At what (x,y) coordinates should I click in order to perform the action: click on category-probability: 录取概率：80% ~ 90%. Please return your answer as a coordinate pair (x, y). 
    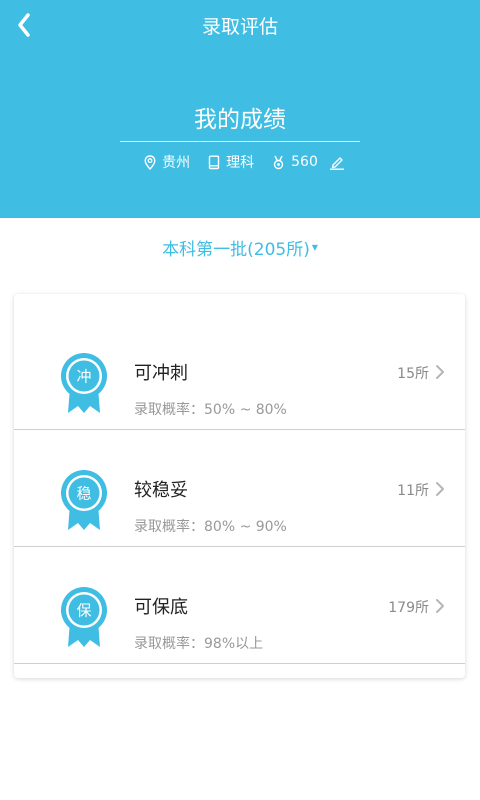
    Looking at the image, I should click on (210, 527).